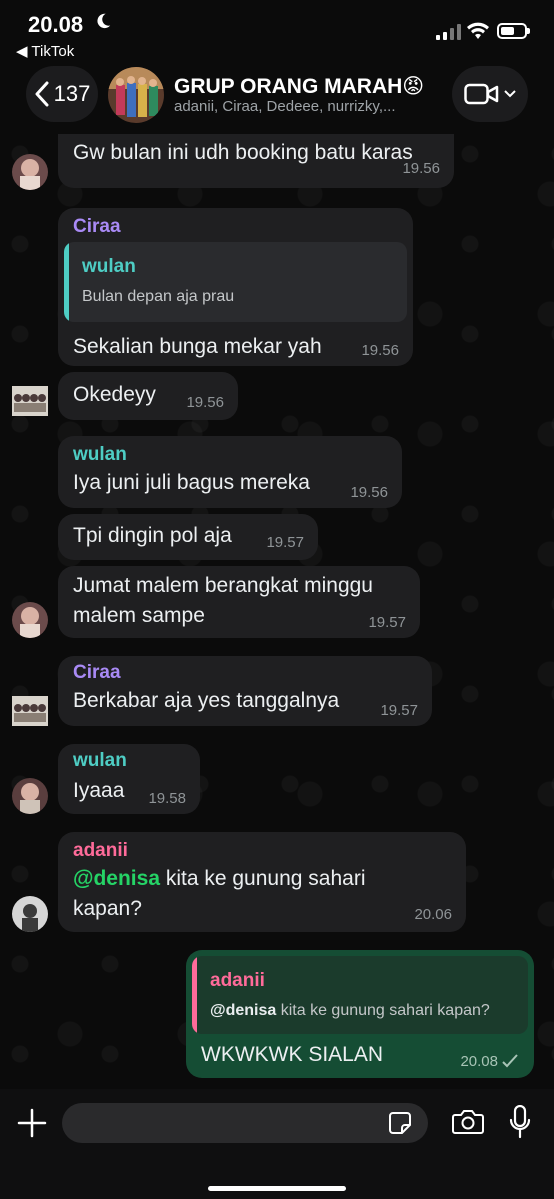 This screenshot has width=554, height=1199. I want to click on microphone-icon, so click(520, 1122).